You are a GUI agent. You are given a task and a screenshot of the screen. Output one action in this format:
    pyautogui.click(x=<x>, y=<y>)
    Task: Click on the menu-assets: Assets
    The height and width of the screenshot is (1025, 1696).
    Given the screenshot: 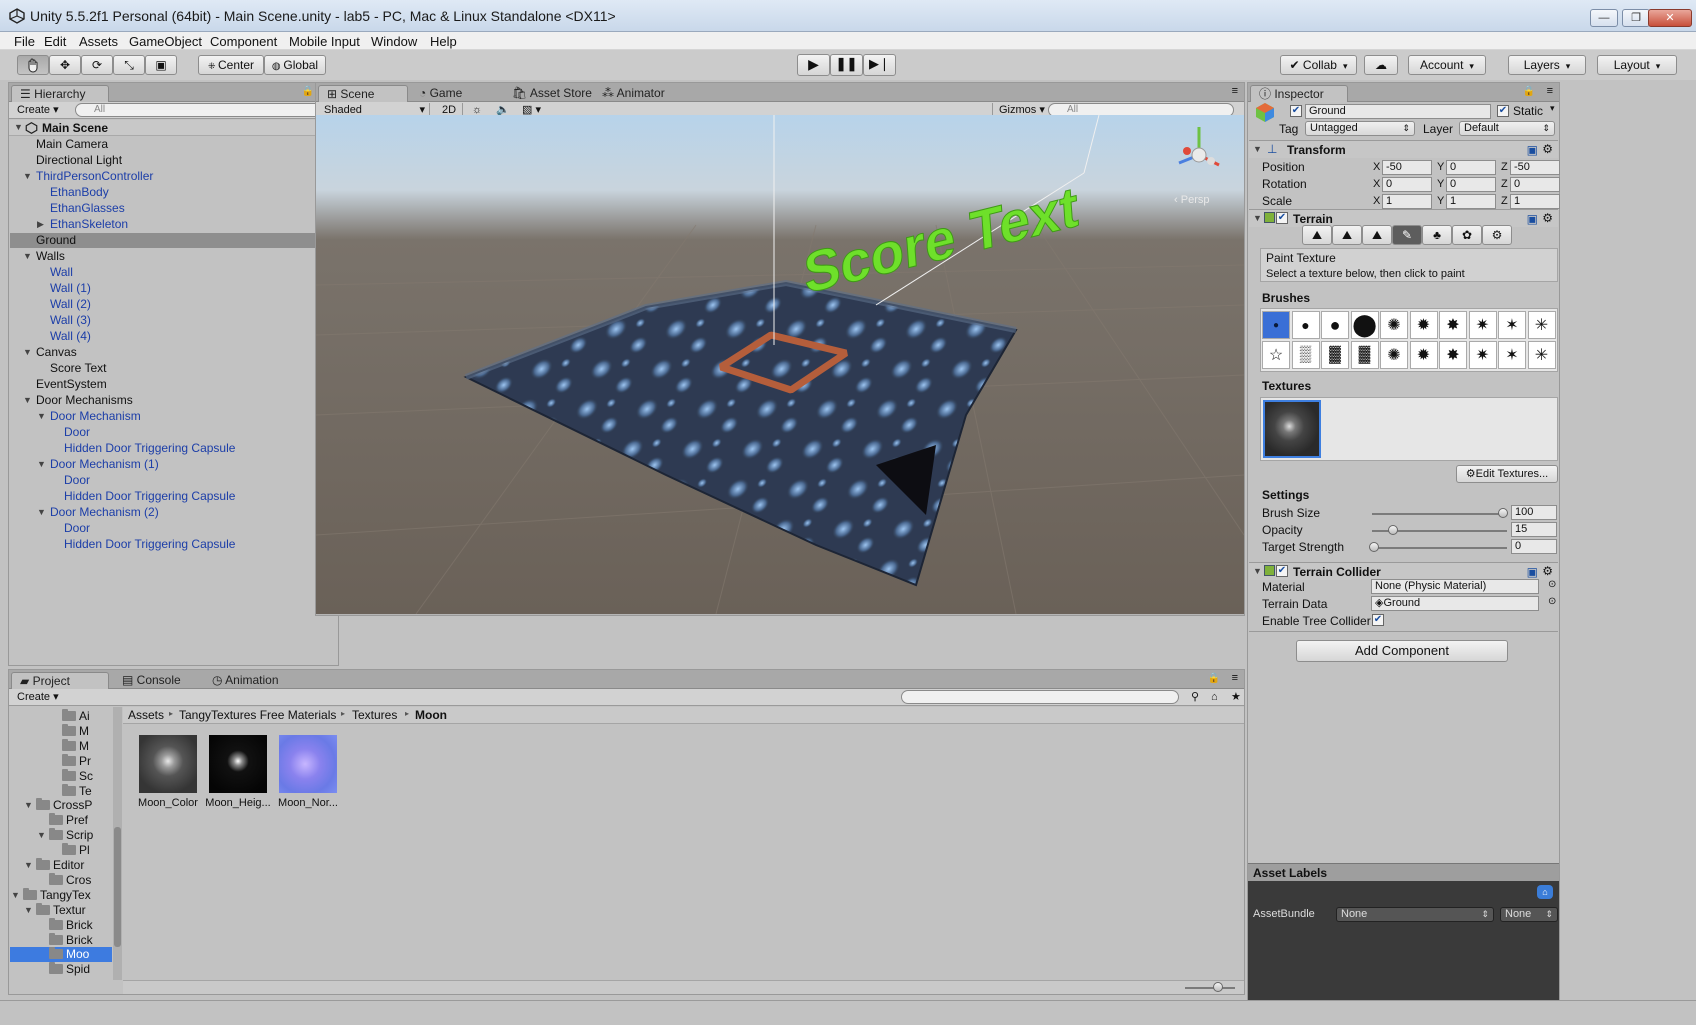 What is the action you would take?
    pyautogui.click(x=98, y=41)
    